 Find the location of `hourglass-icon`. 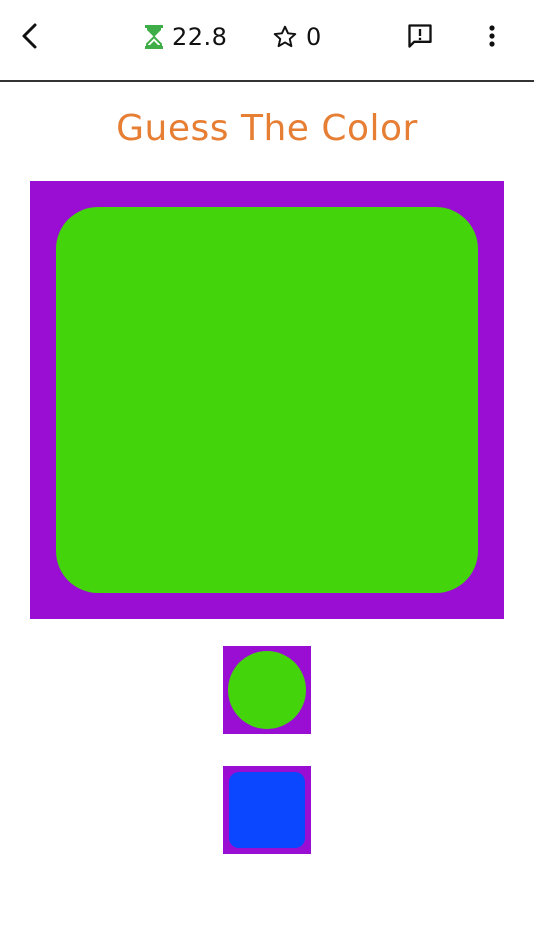

hourglass-icon is located at coordinates (154, 37).